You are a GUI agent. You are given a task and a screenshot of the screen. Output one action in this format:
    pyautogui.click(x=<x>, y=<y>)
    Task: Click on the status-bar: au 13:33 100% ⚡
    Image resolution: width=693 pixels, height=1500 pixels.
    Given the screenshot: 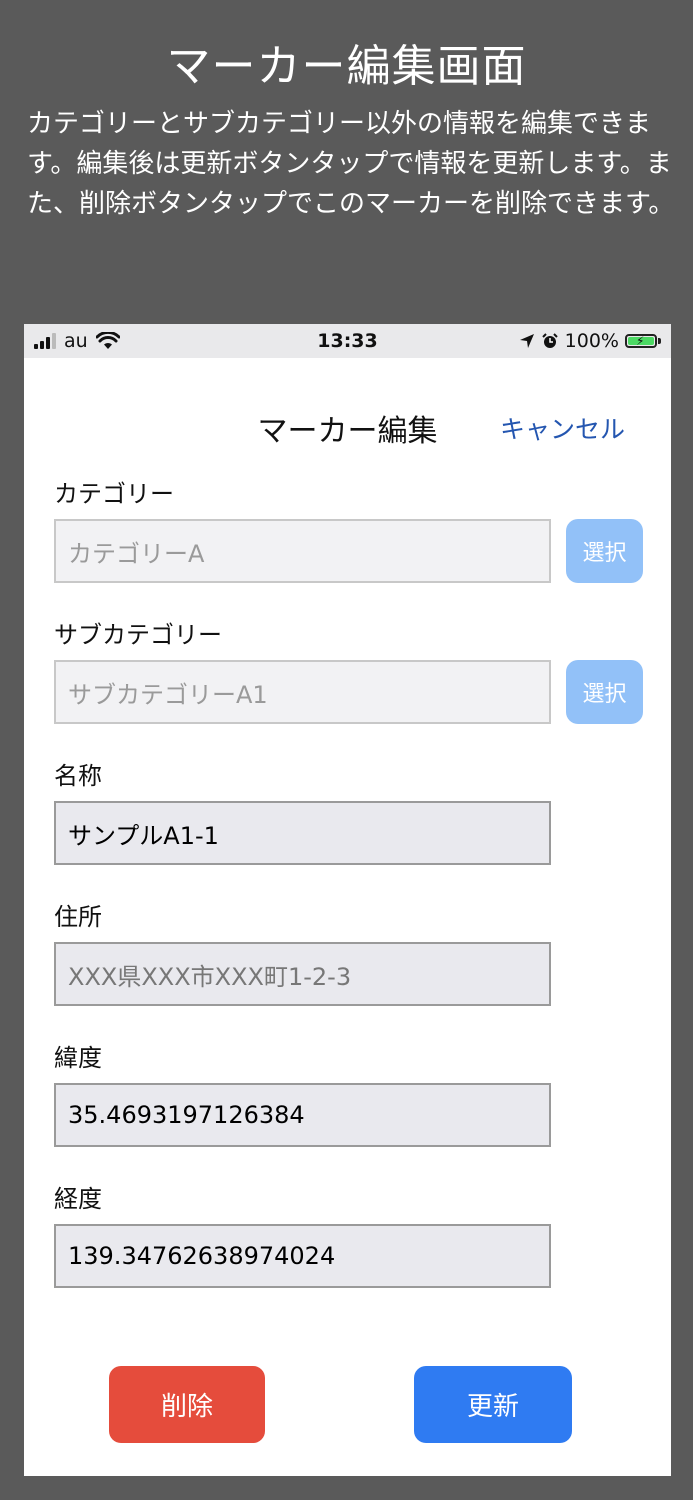 What is the action you would take?
    pyautogui.click(x=347, y=341)
    